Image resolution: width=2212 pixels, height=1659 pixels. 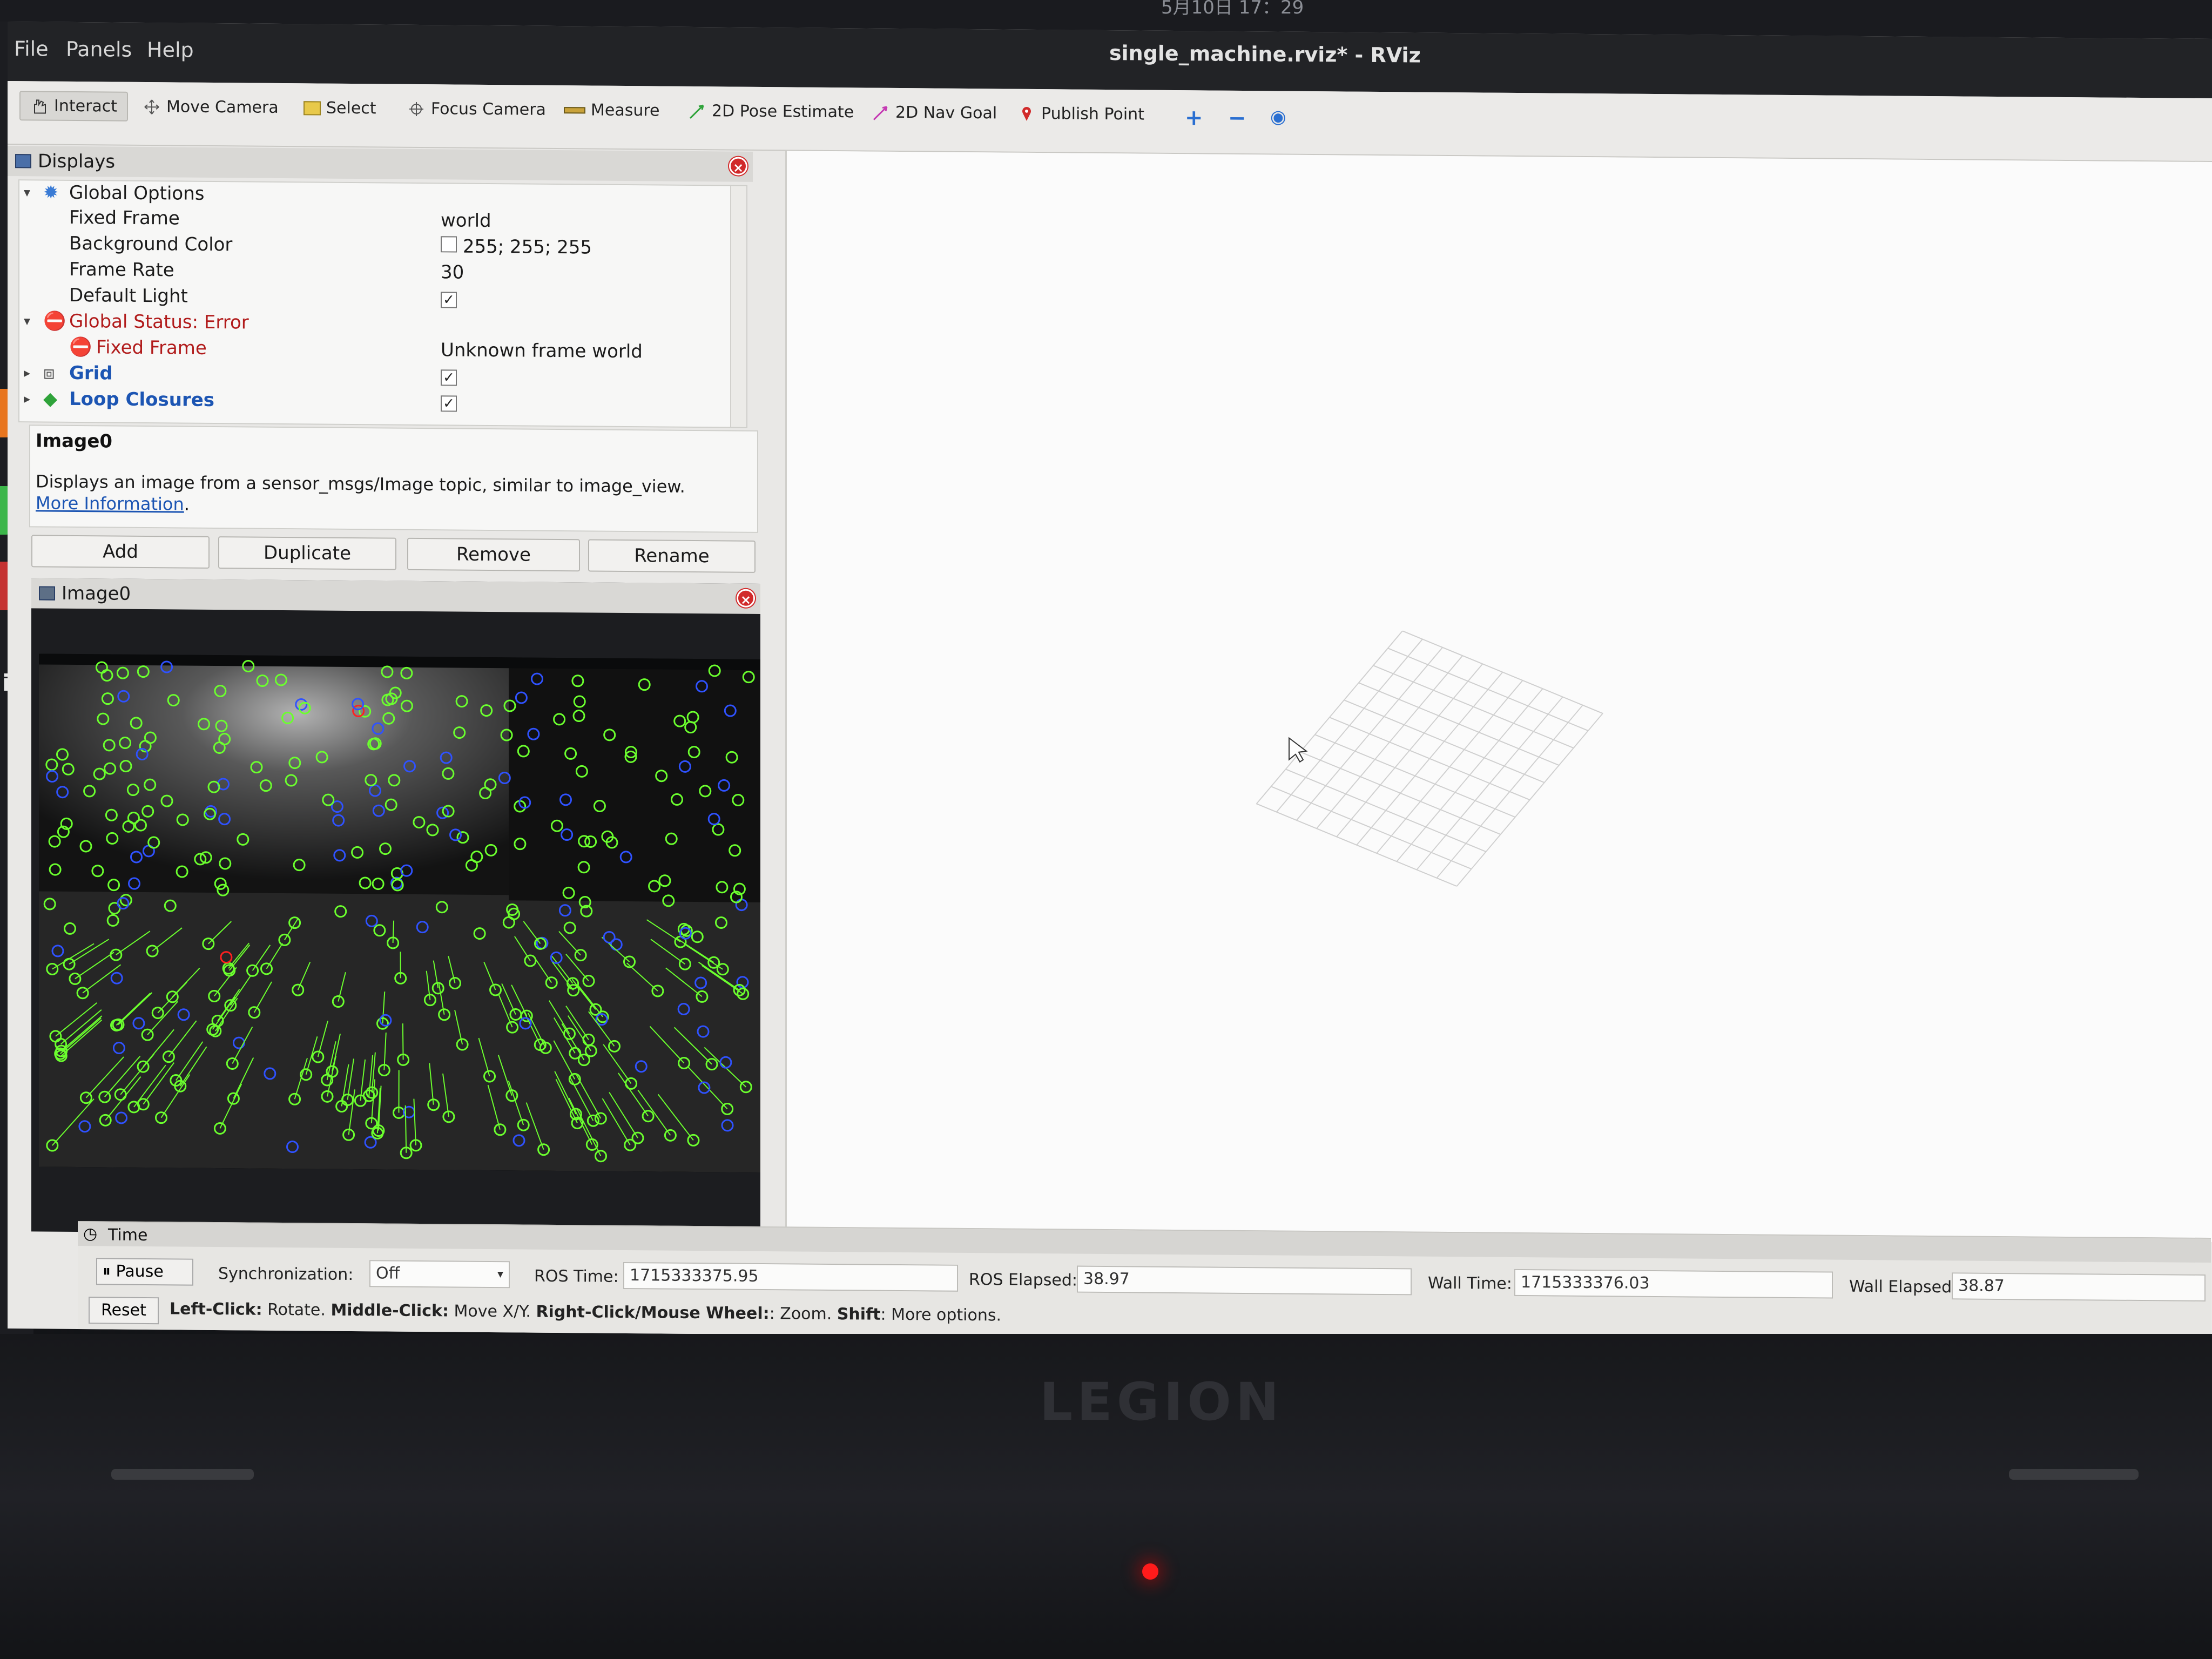 I want to click on hint-right-click: : Zoom., so click(x=803, y=1314).